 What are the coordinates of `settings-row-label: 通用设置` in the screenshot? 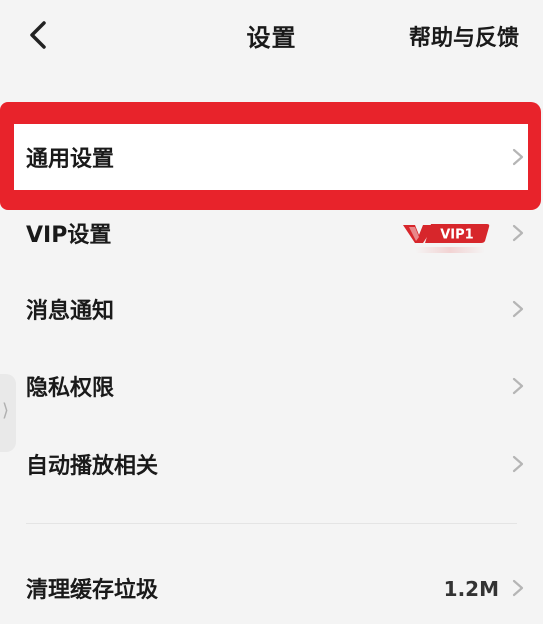 It's located at (70, 159).